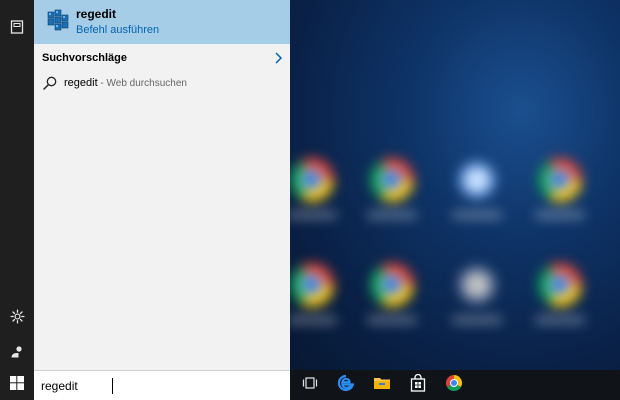  I want to click on task-view-button, so click(310, 385).